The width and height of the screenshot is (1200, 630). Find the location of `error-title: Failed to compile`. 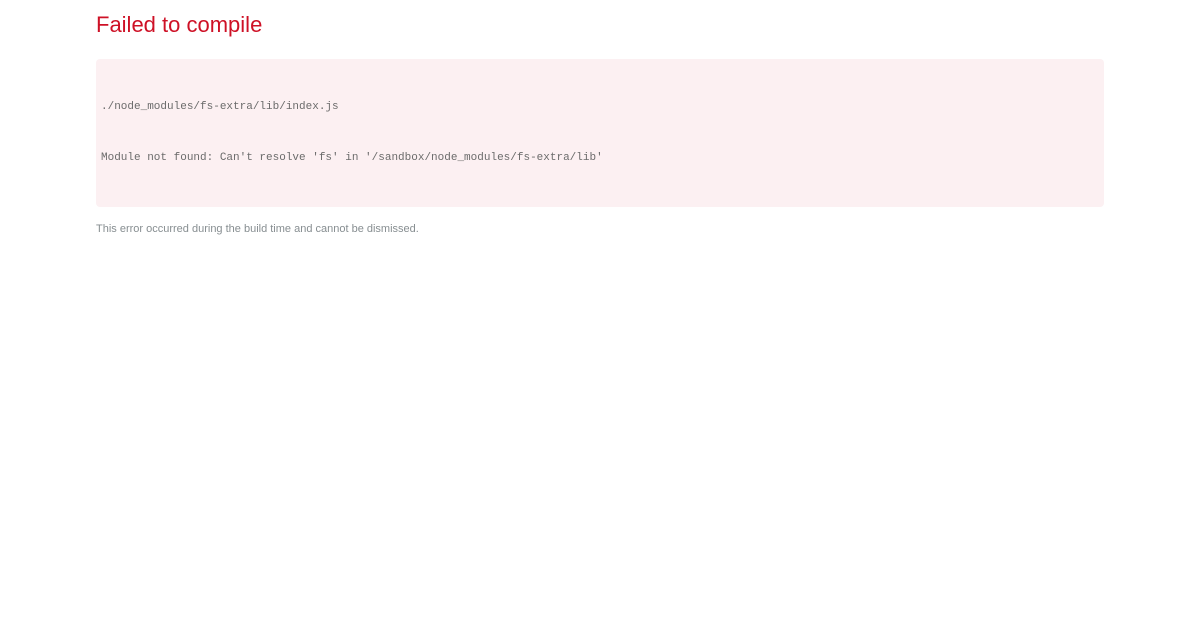

error-title: Failed to compile is located at coordinates (179, 24).